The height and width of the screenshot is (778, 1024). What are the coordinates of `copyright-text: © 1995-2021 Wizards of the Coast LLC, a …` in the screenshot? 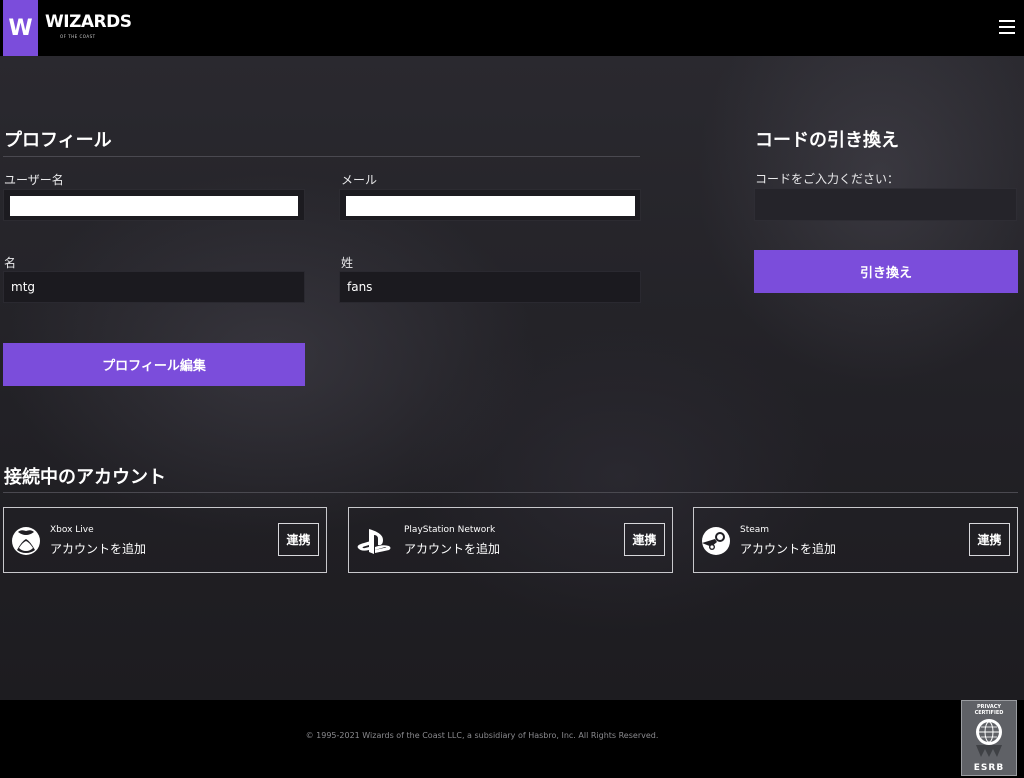 It's located at (482, 735).